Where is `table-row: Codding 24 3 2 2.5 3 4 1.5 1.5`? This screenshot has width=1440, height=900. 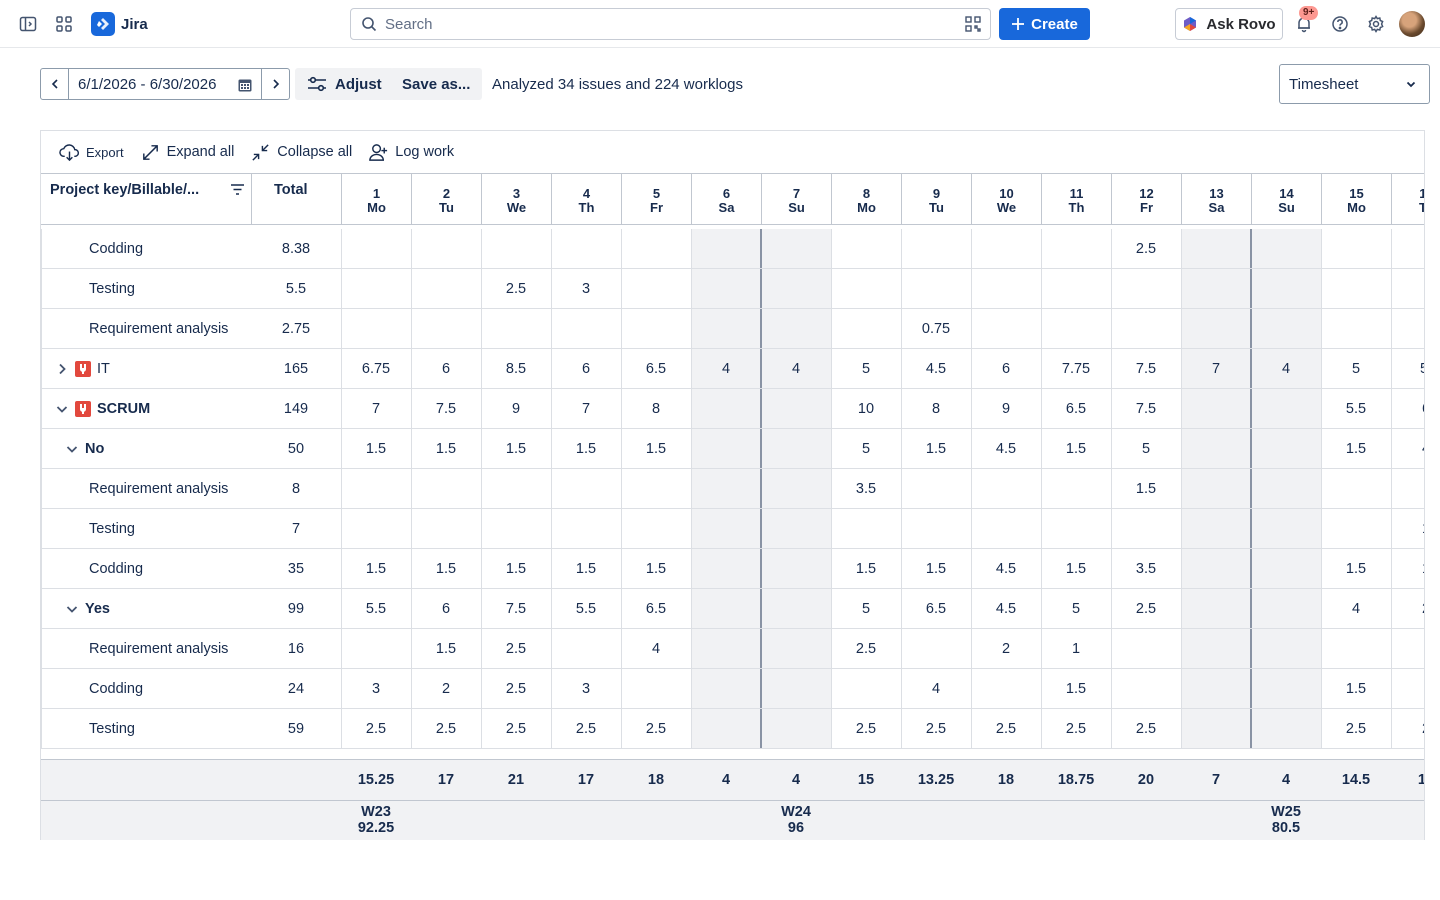
table-row: Codding 24 3 2 2.5 3 4 1.5 1.5 is located at coordinates (732, 689).